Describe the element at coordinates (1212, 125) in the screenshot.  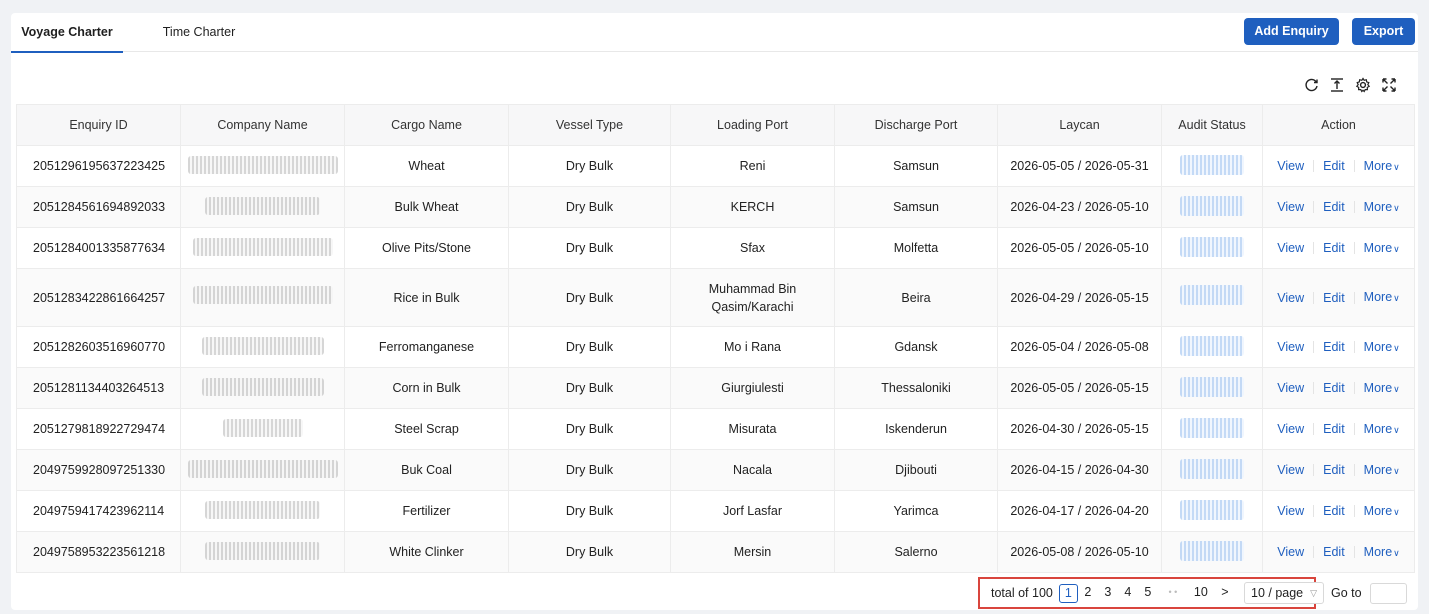
I see `column-header-audit-status: Audit Status` at that location.